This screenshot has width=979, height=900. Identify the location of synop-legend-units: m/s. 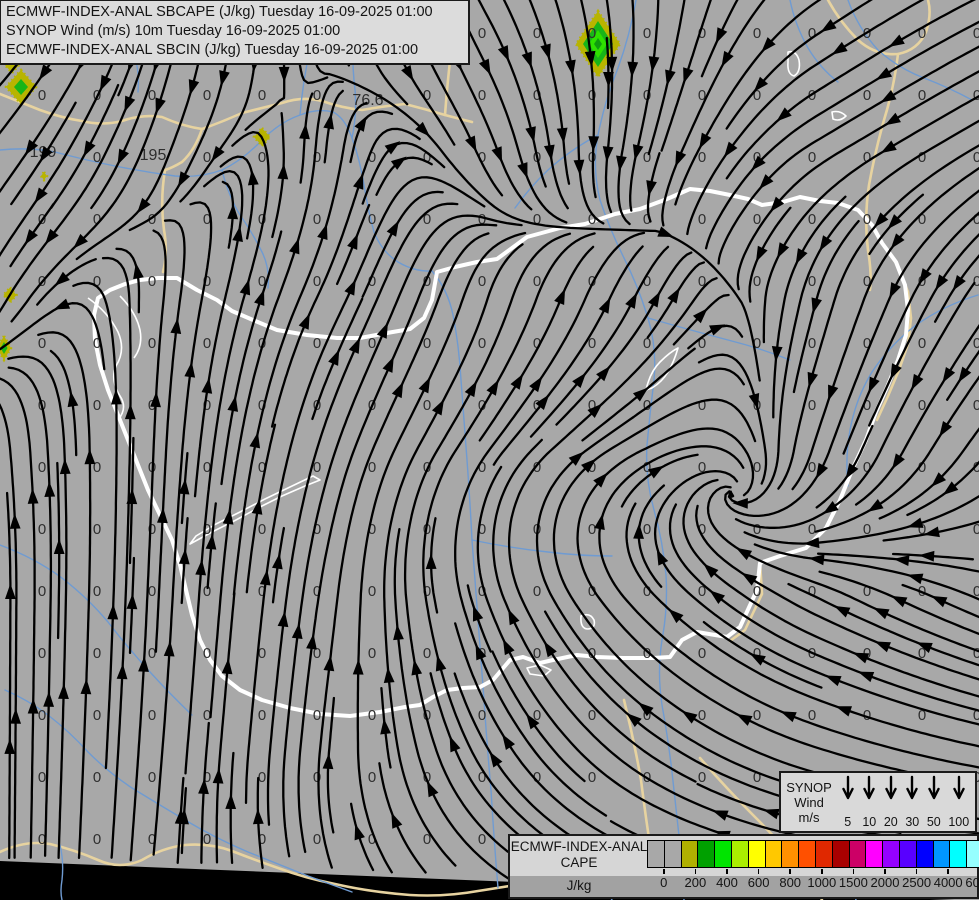
(809, 817).